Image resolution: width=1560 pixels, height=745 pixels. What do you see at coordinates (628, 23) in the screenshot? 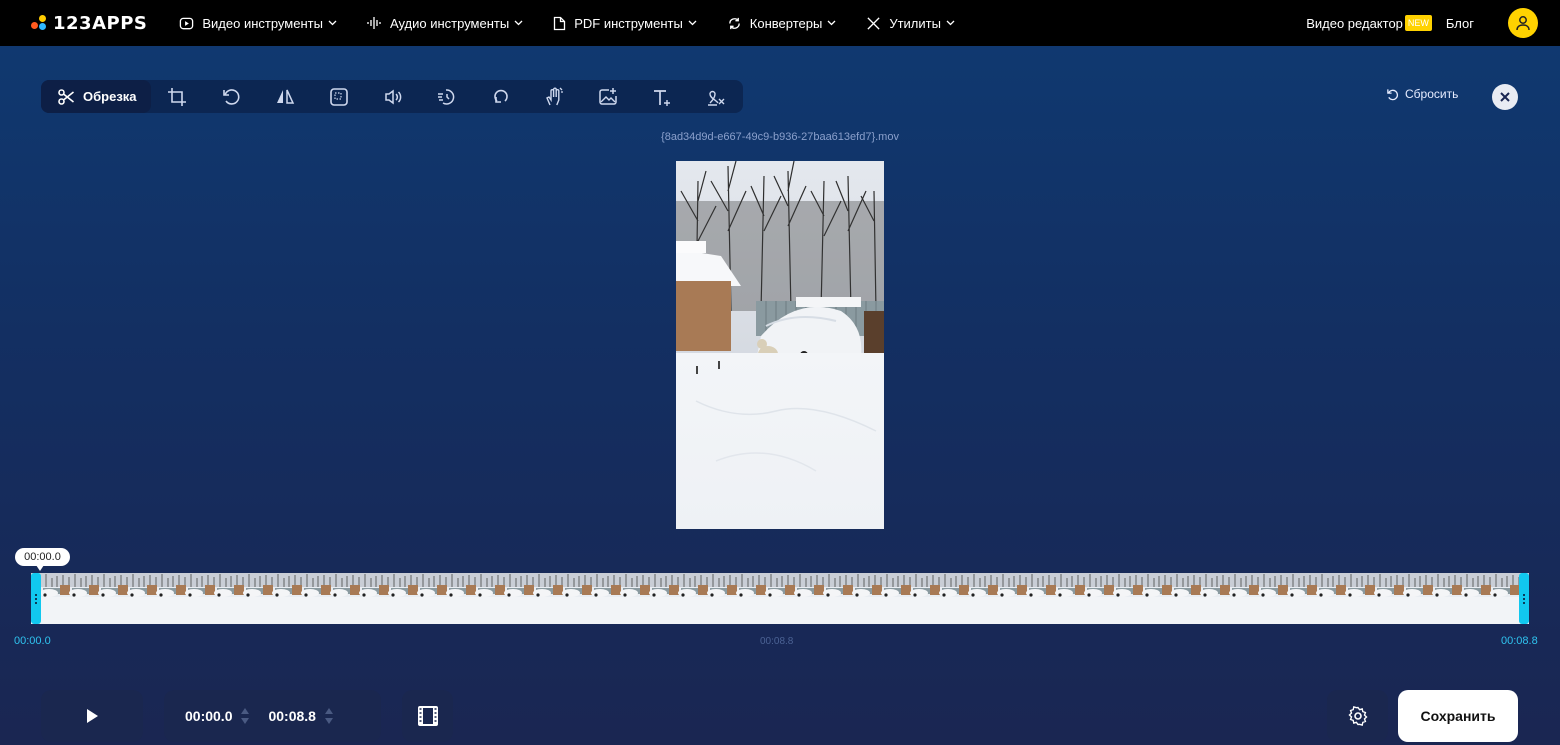
I see `nav-pdf-tools-label: PDF инструменты` at bounding box center [628, 23].